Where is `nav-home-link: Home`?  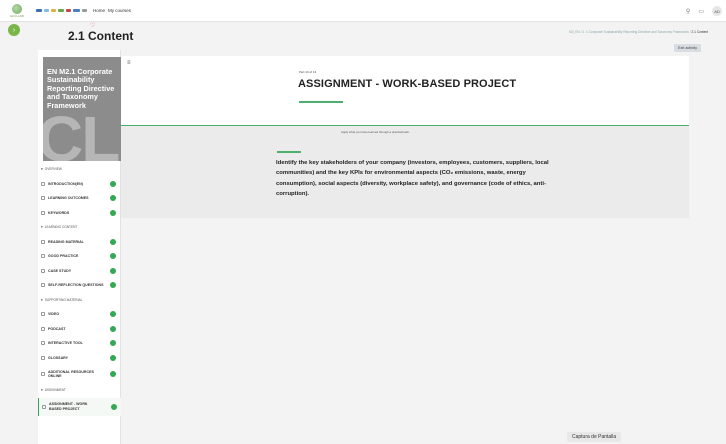
nav-home-link: Home is located at coordinates (99, 10).